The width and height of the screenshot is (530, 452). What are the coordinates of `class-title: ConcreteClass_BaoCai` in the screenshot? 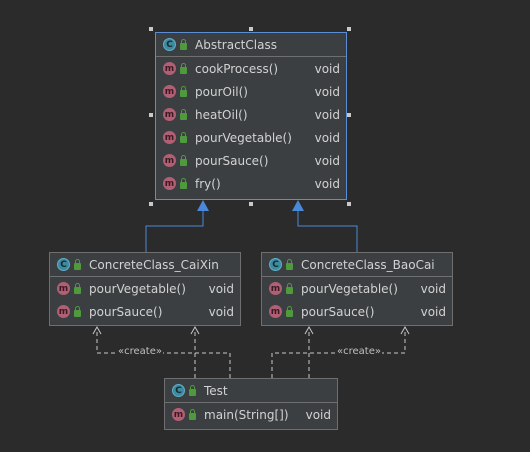 It's located at (368, 264).